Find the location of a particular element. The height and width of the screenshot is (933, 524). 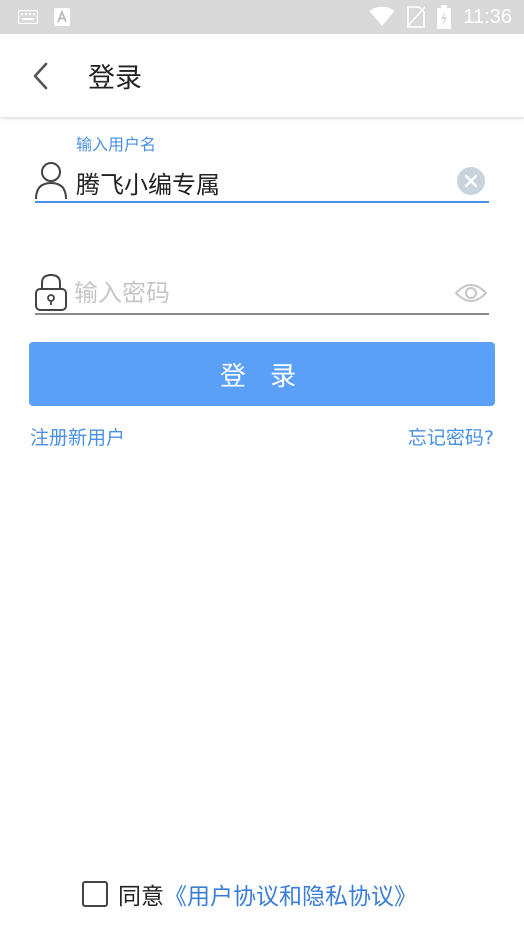

status-time: 11:36 is located at coordinates (487, 16).